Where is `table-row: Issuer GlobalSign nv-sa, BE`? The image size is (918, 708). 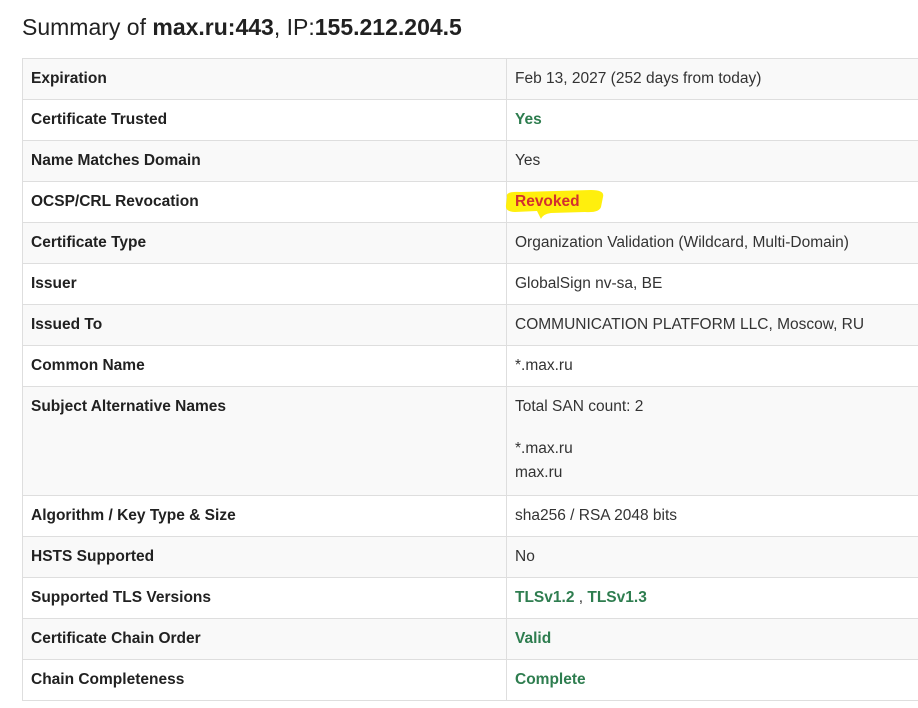
table-row: Issuer GlobalSign nv-sa, BE is located at coordinates (470, 284).